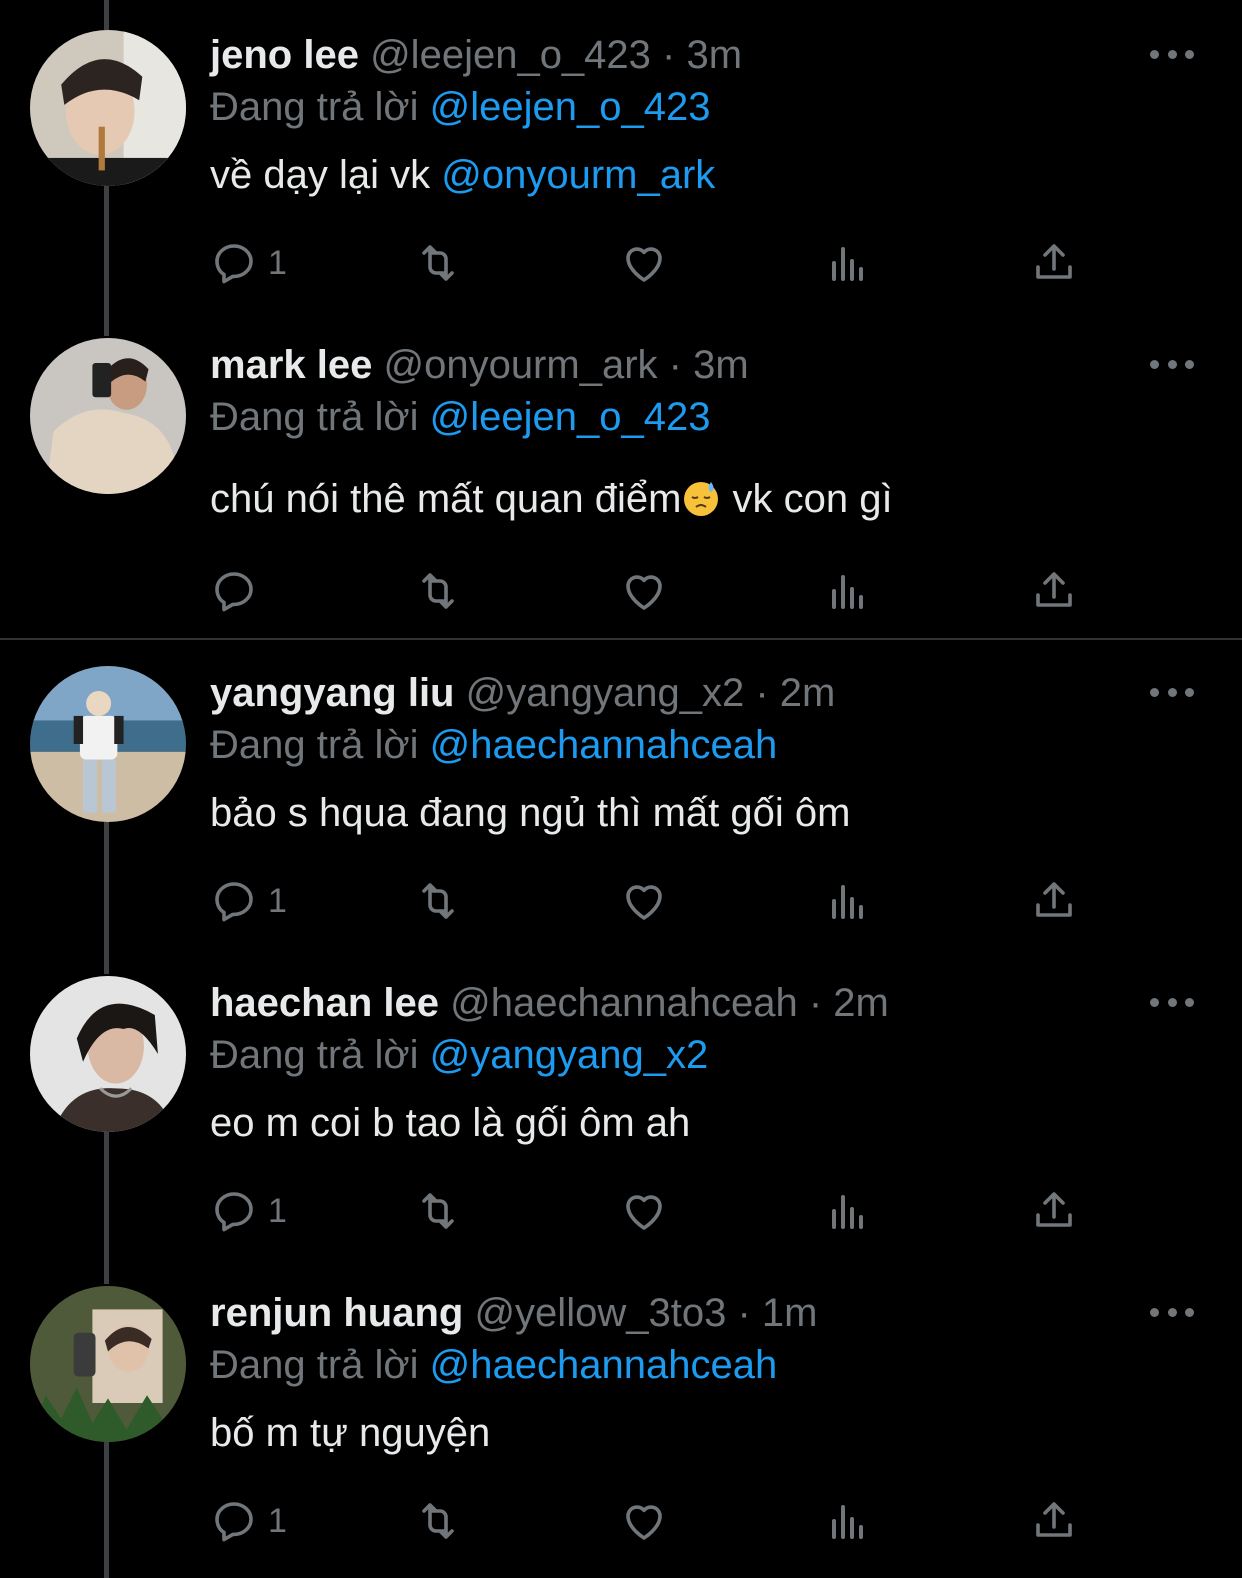  I want to click on action-bar, so click(650, 591).